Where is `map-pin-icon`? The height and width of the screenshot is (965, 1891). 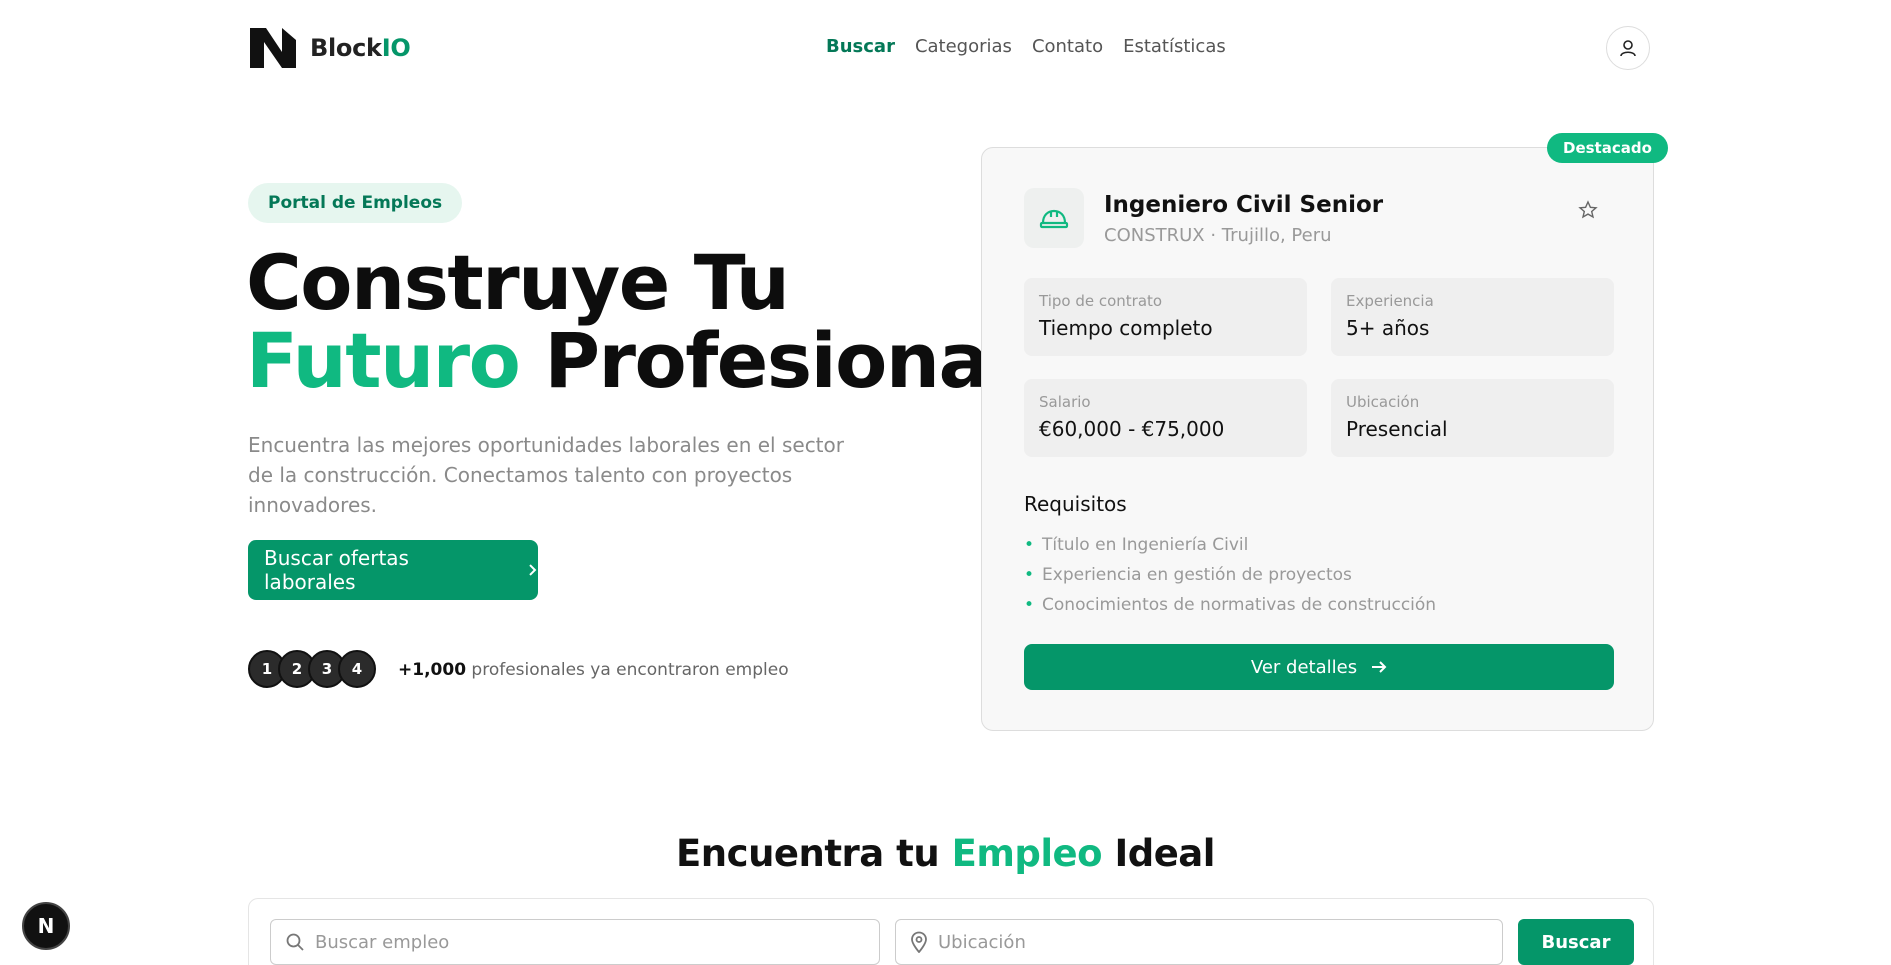 map-pin-icon is located at coordinates (919, 942).